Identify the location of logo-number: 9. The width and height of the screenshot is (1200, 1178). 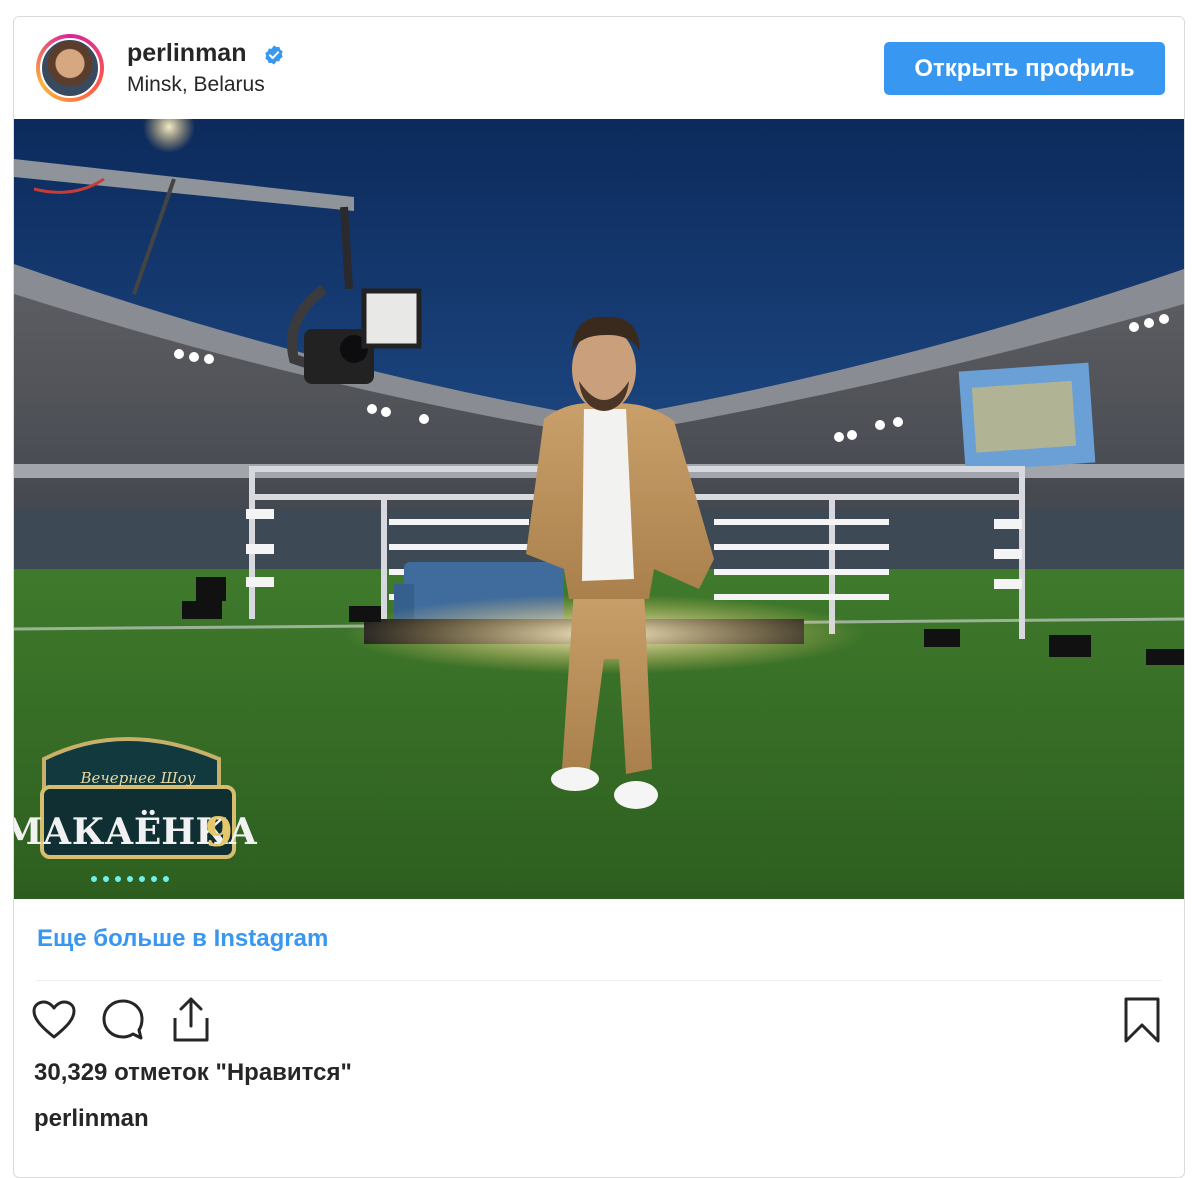
(219, 832).